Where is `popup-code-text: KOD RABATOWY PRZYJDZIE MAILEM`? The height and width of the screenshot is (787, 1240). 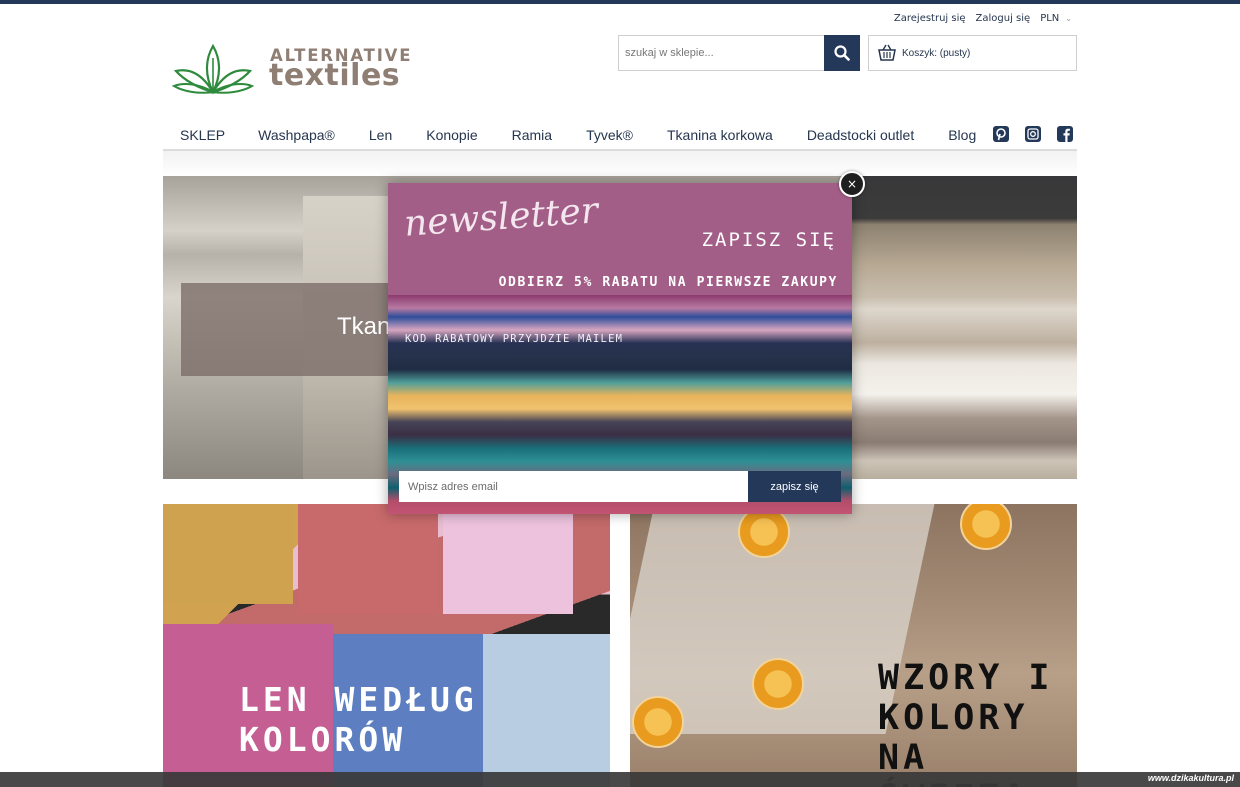
popup-code-text: KOD RABATOWY PRZYJDZIE MAILEM is located at coordinates (514, 339).